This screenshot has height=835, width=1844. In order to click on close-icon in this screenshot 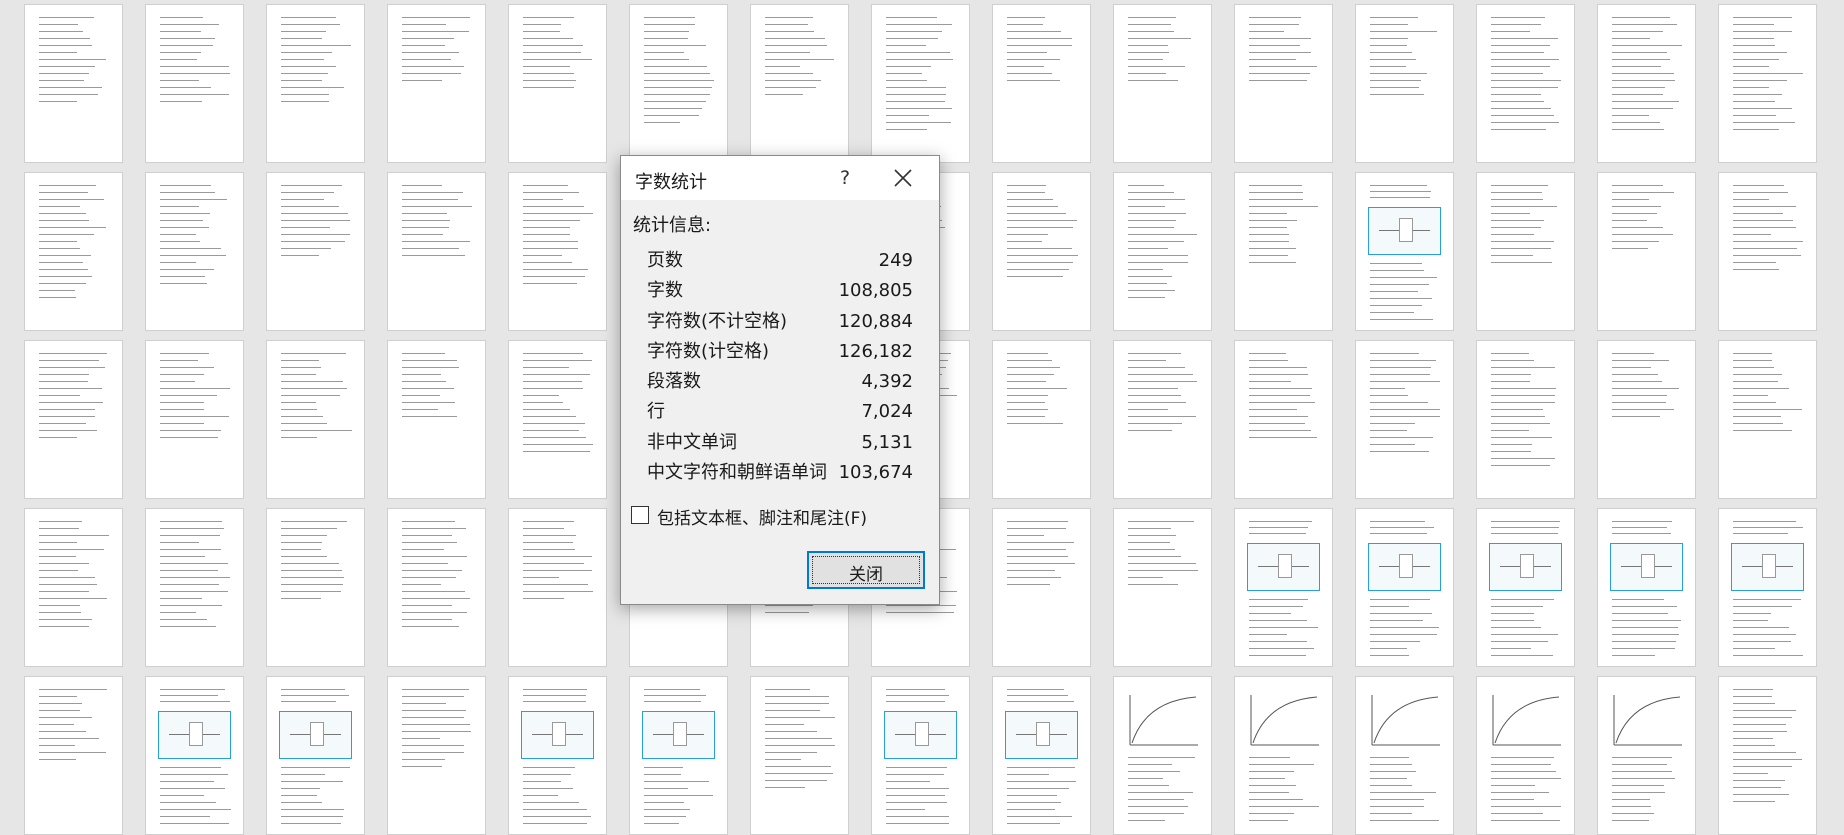, I will do `click(903, 178)`.